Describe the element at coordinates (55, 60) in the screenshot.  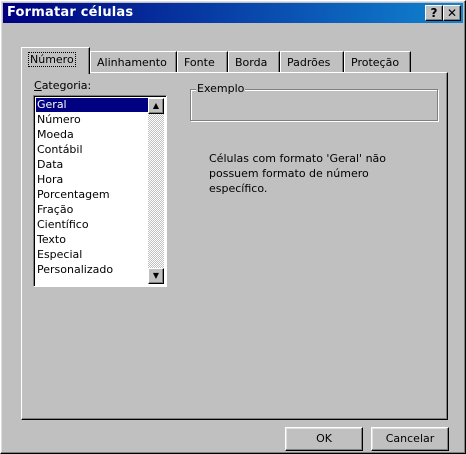
I see `tab-numero: Número` at that location.